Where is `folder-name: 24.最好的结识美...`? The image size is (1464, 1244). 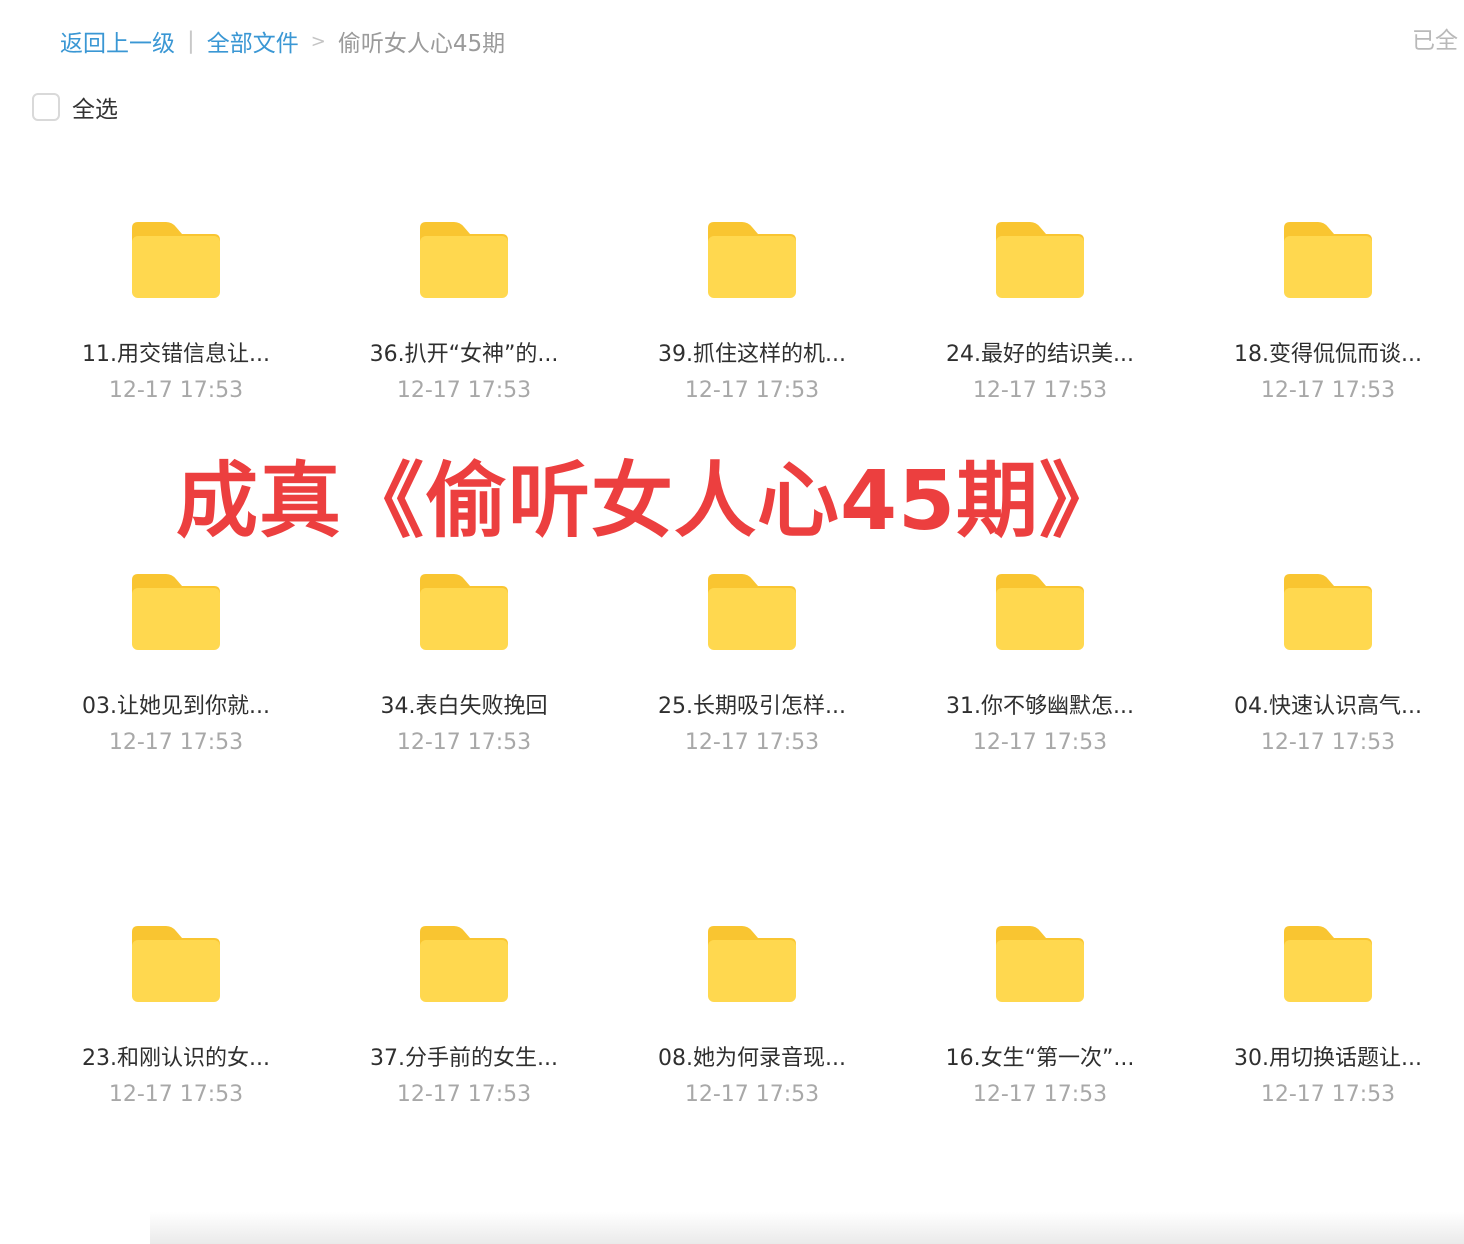
folder-name: 24.最好的结识美... is located at coordinates (1040, 352).